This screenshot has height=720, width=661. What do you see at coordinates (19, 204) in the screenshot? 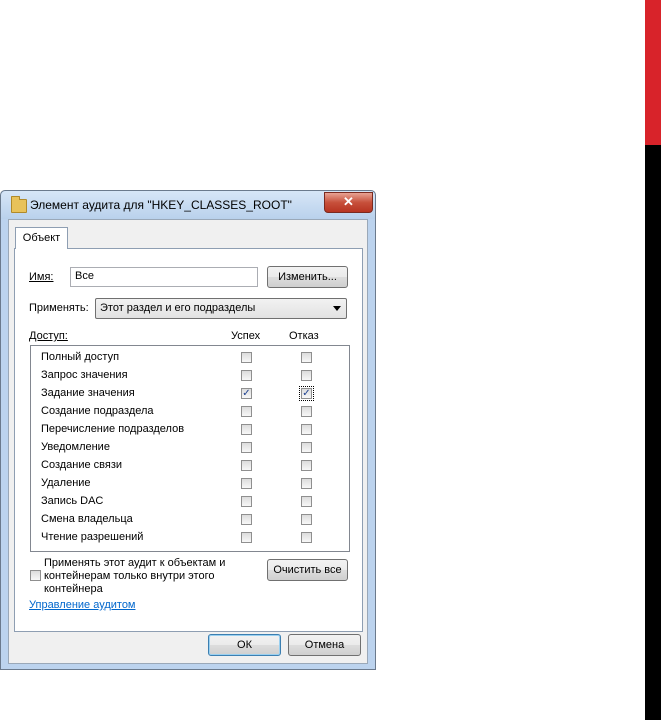
I see `folder-icon` at bounding box center [19, 204].